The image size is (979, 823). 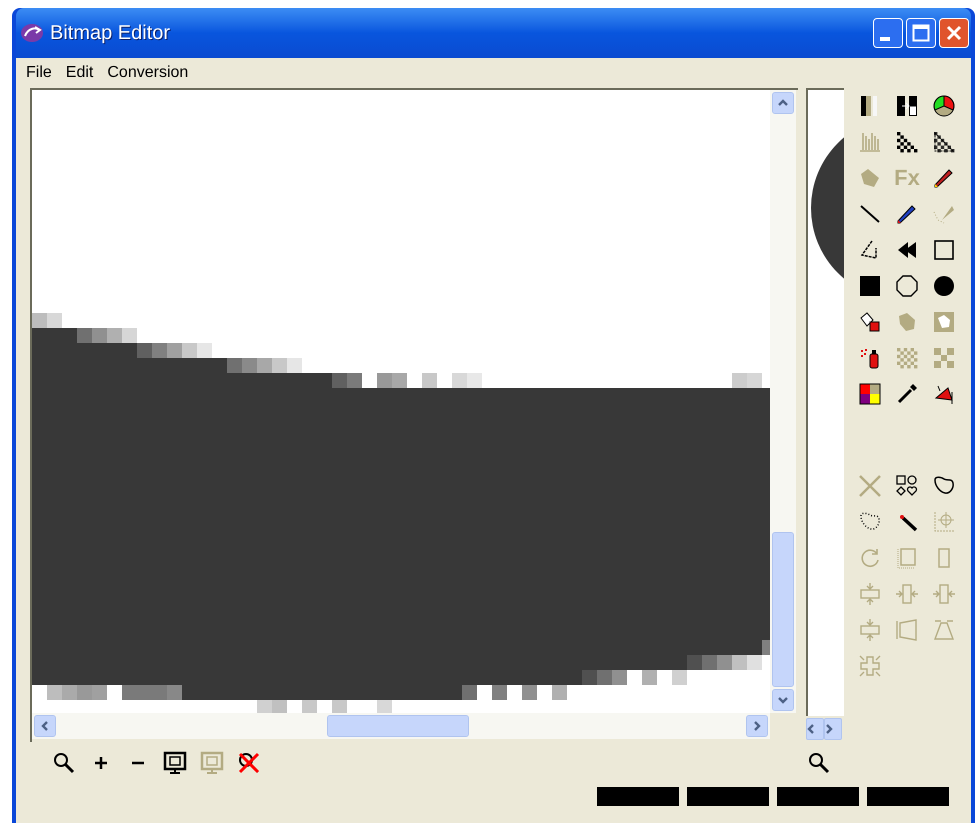 I want to click on chevron-up-icon, so click(x=783, y=103).